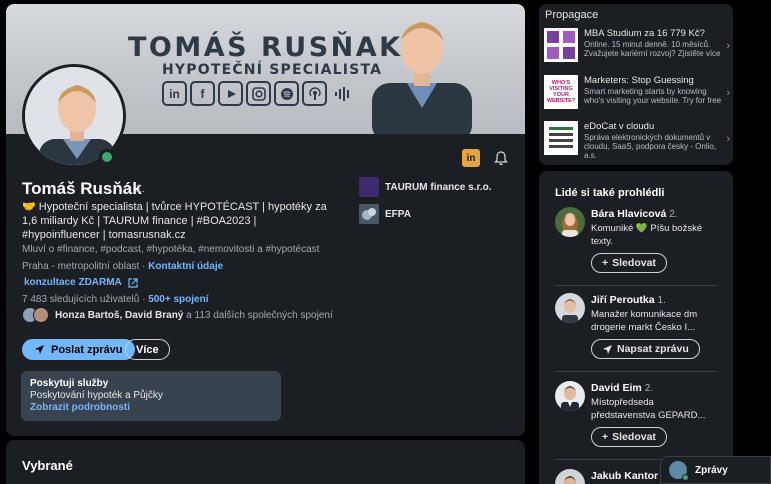 The height and width of the screenshot is (484, 771). What do you see at coordinates (41, 315) in the screenshot?
I see `mutual-avatar` at bounding box center [41, 315].